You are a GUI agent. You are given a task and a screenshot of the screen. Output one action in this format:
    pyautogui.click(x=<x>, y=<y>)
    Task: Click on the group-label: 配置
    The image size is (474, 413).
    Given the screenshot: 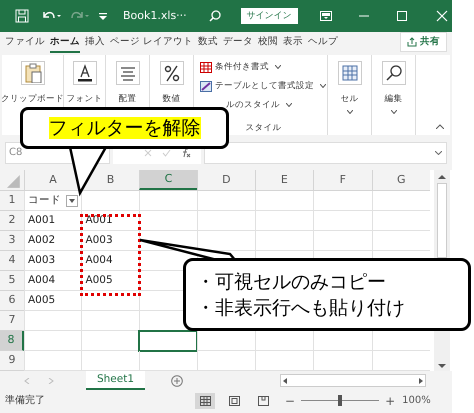 What is the action you would take?
    pyautogui.click(x=127, y=99)
    